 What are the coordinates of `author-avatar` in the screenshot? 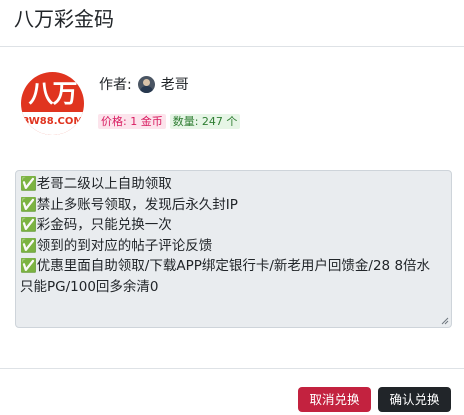 It's located at (146, 84).